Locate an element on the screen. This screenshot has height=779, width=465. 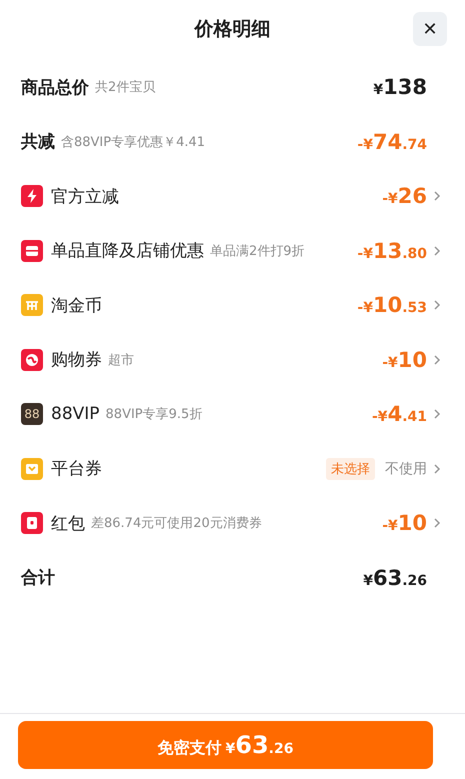
item-label: 淘金币 is located at coordinates (76, 305).